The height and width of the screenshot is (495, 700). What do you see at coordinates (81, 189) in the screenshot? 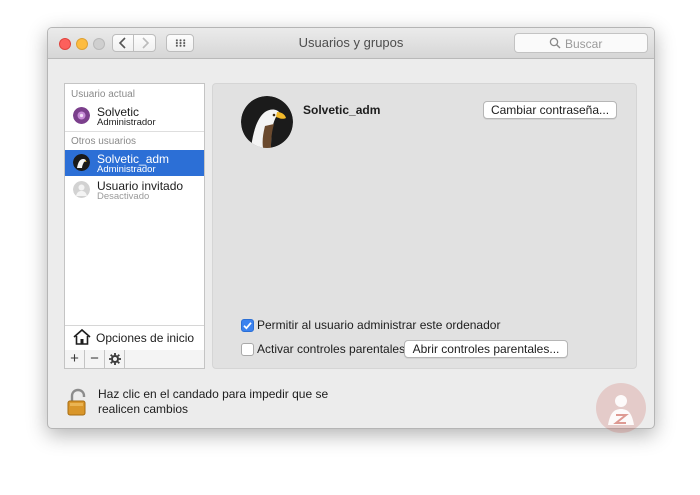
I see `guest-avatar-icon` at bounding box center [81, 189].